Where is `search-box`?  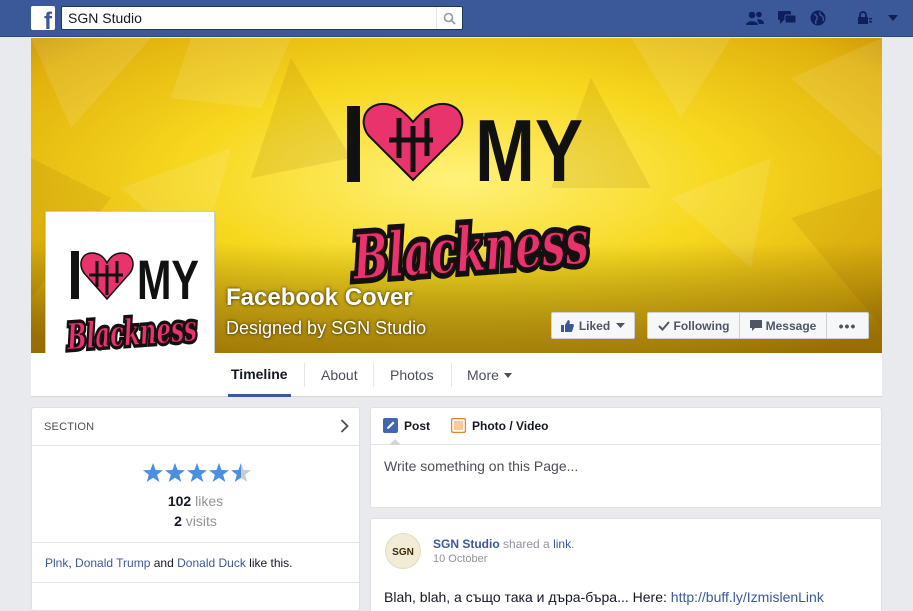
search-box is located at coordinates (262, 18).